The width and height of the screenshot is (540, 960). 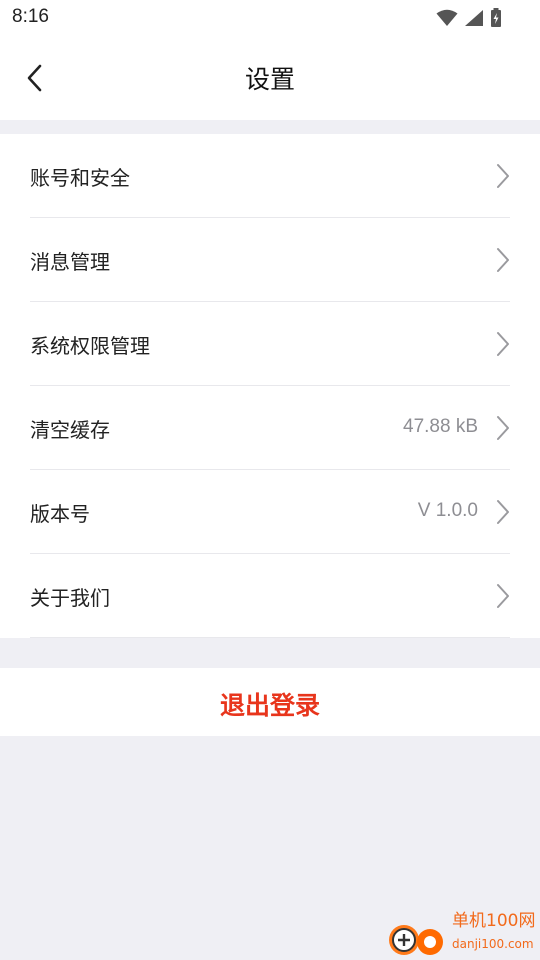 What do you see at coordinates (447, 17) in the screenshot?
I see `wifi-icon` at bounding box center [447, 17].